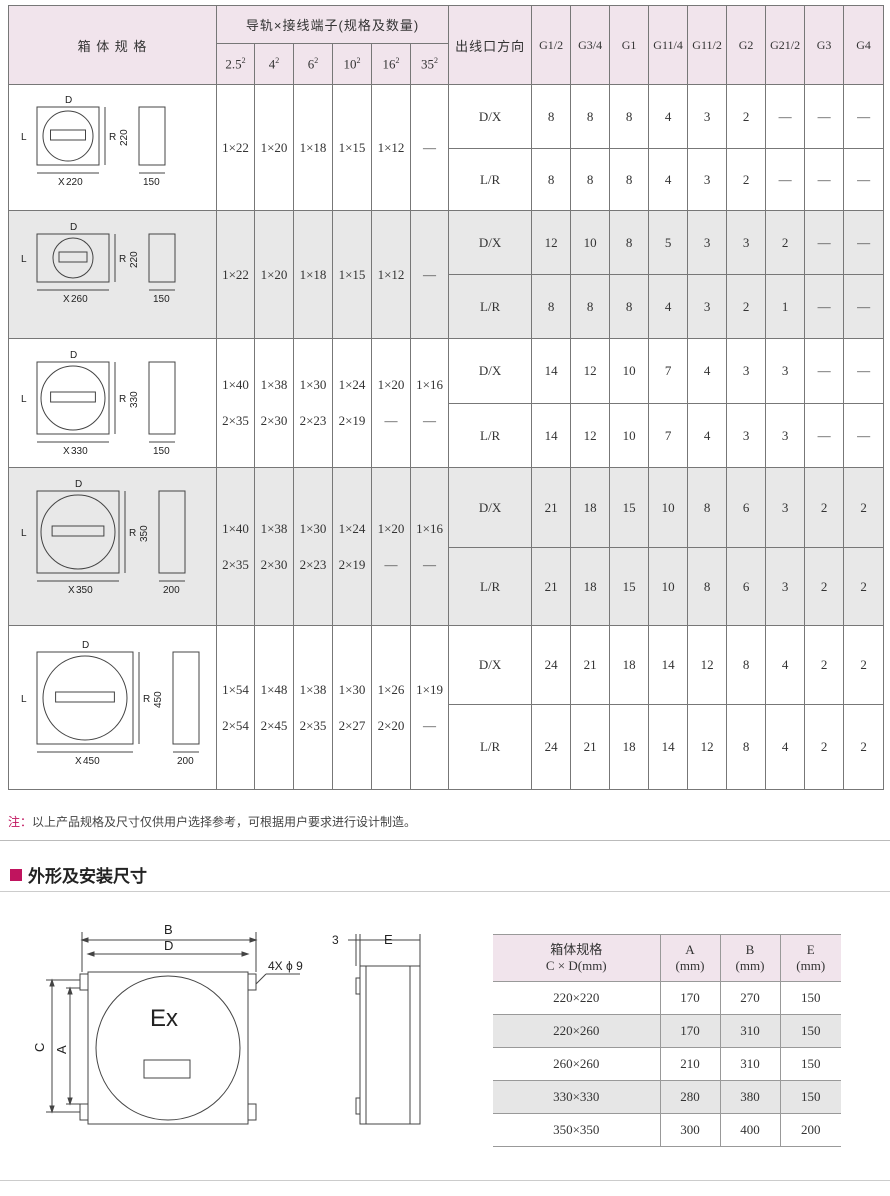  What do you see at coordinates (352, 707) in the screenshot?
I see `terminal-cell: 1×30 2×27` at bounding box center [352, 707].